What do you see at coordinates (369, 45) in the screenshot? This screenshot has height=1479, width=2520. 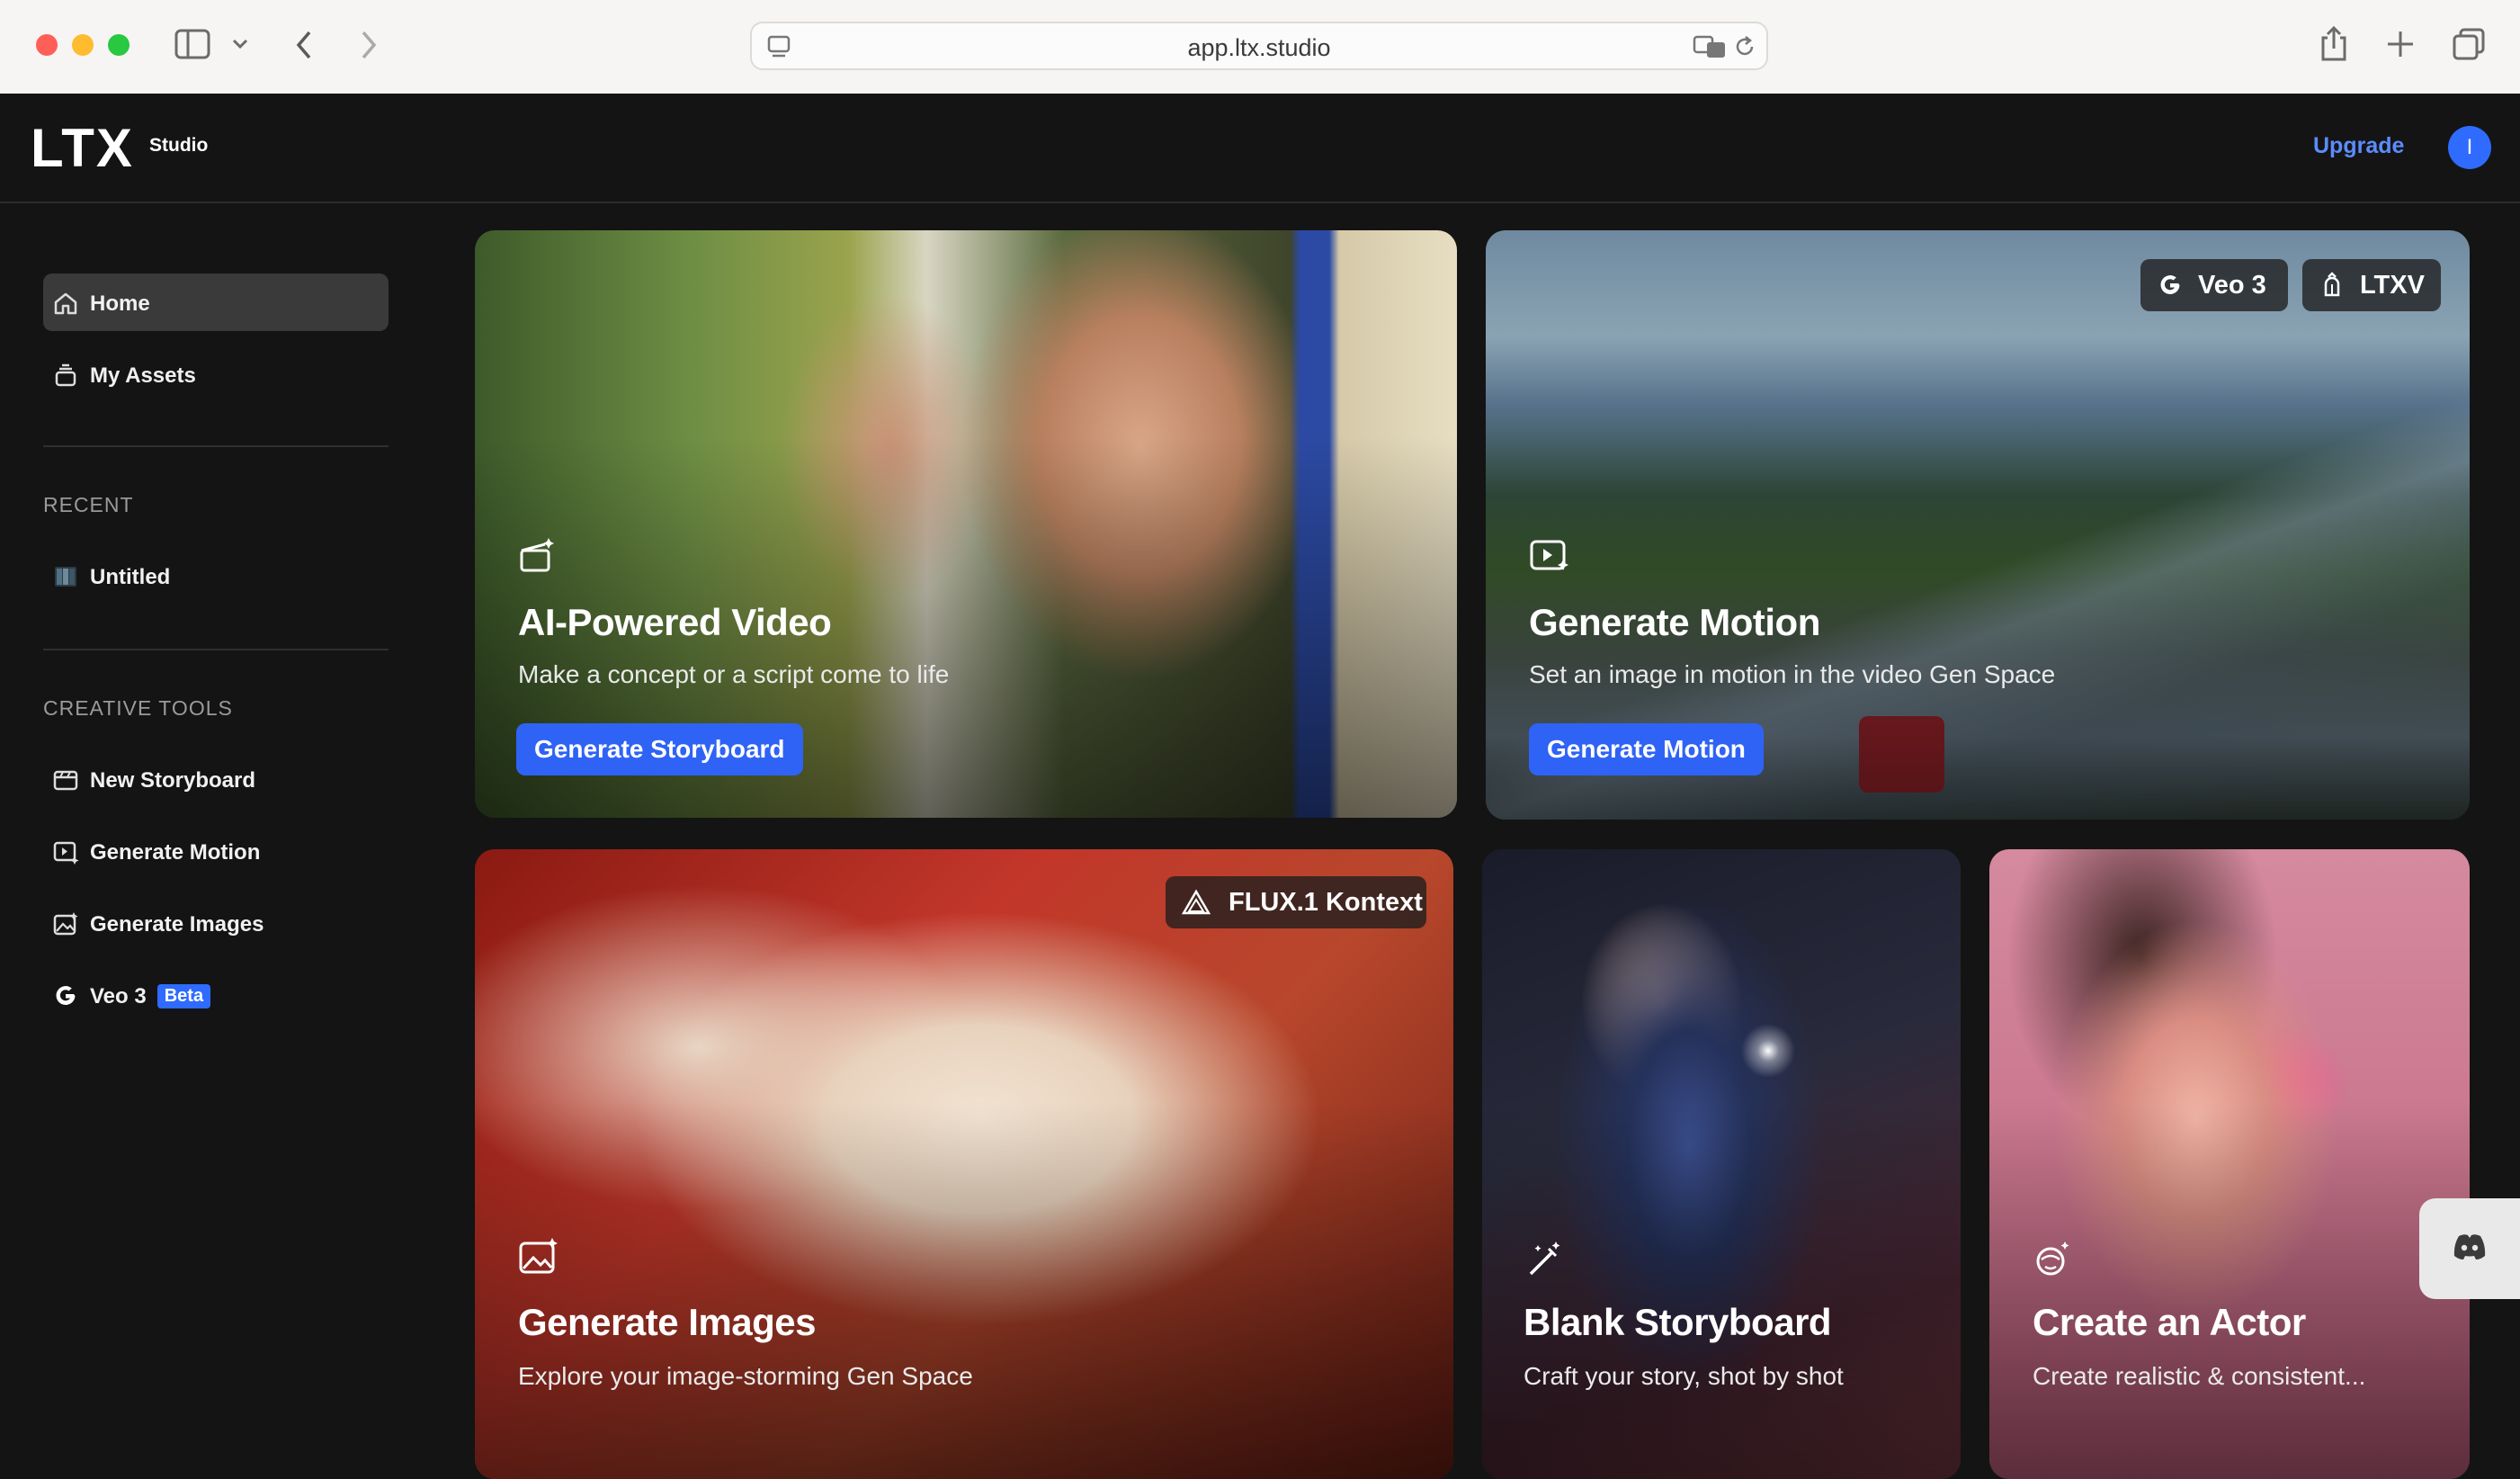 I see `forward-arrow-icon` at bounding box center [369, 45].